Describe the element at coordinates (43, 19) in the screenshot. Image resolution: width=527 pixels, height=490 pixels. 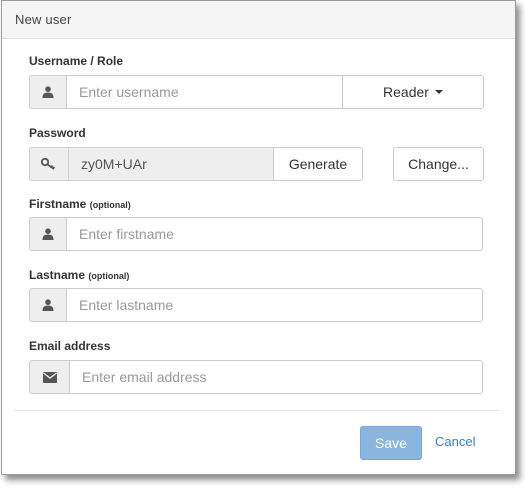
I see `dialog-title: New user` at that location.